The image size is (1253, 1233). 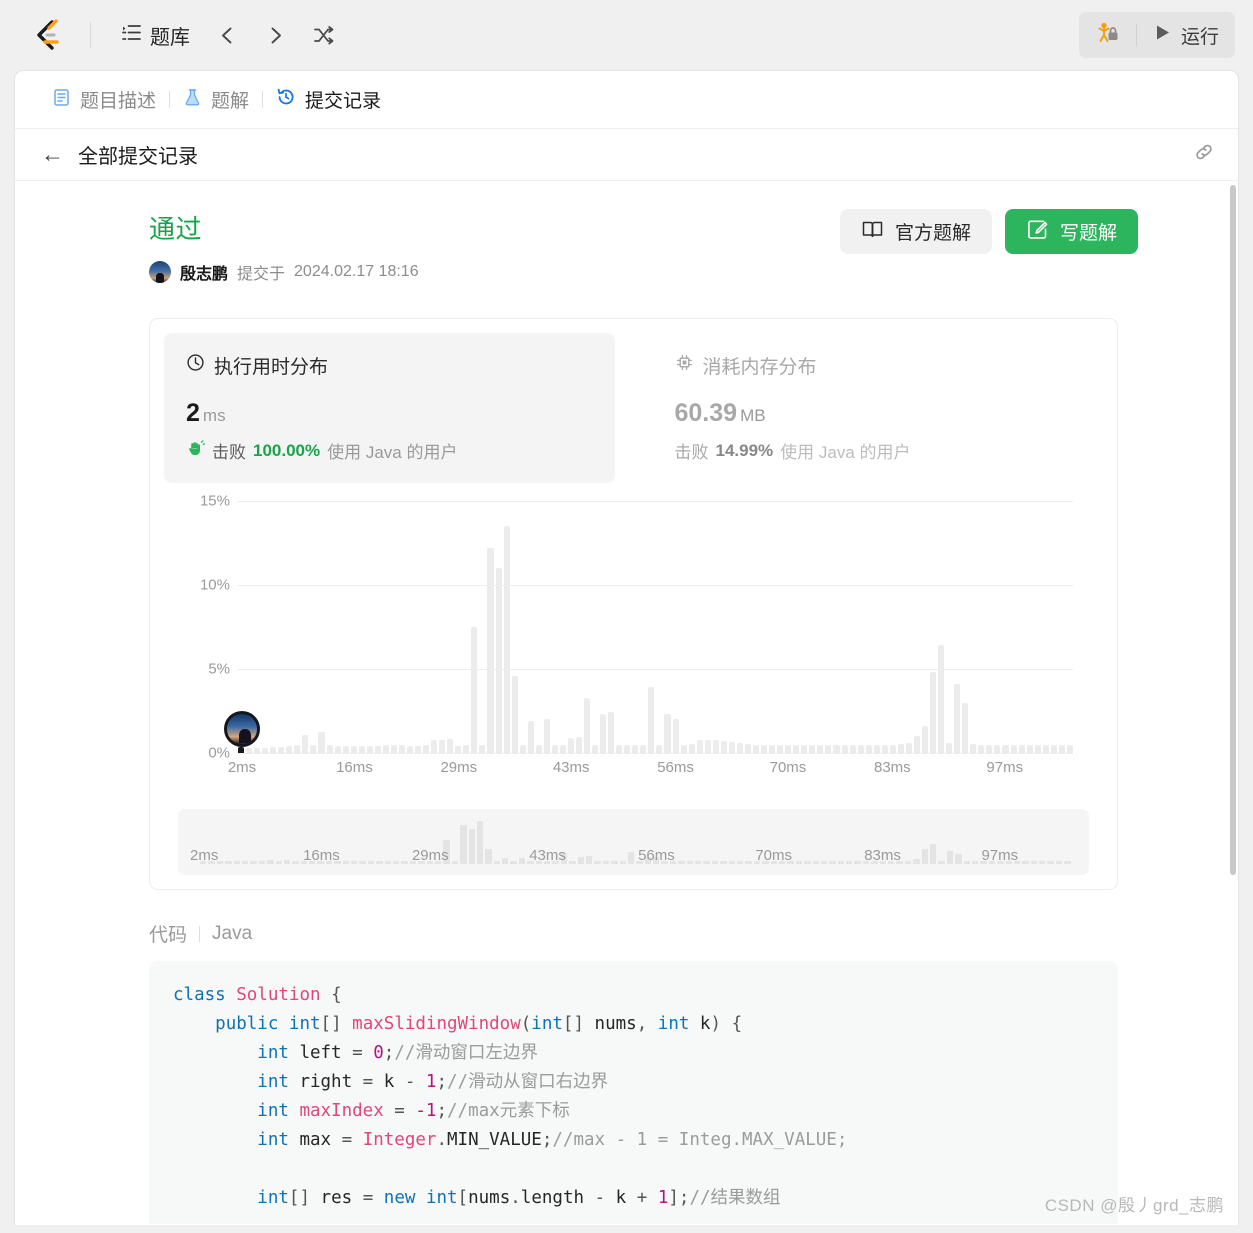 What do you see at coordinates (104, 99) in the screenshot?
I see `tab-description: 题目描述` at bounding box center [104, 99].